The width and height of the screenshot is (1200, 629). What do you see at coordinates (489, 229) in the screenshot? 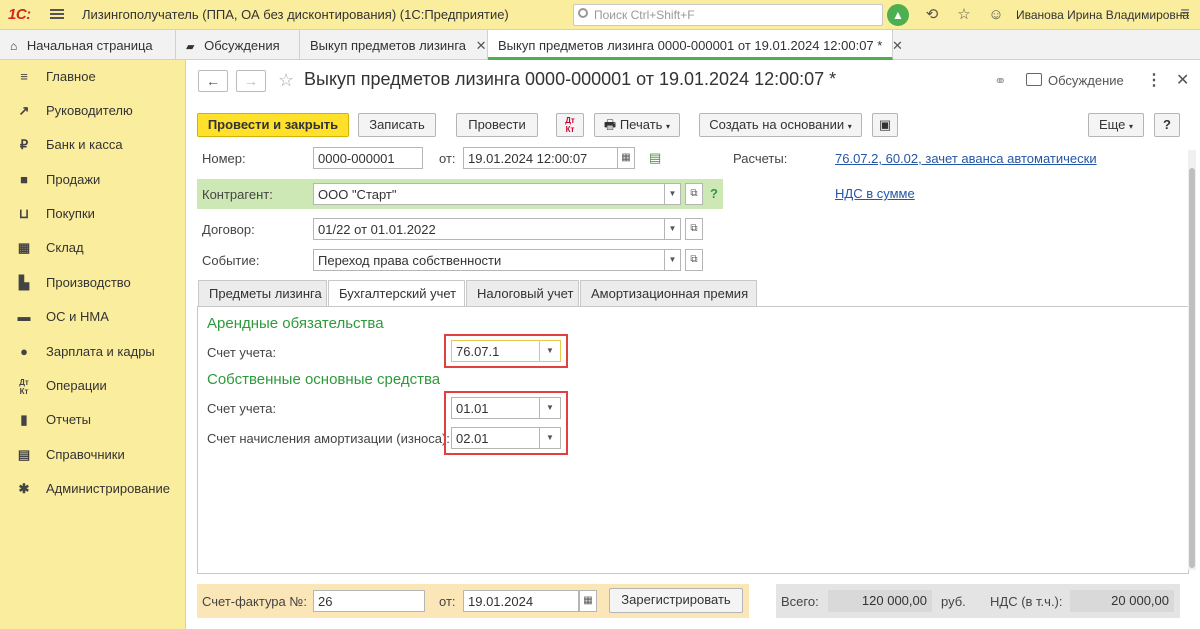
I see `contract-field: 01/22 от 01.01.2022` at bounding box center [489, 229].